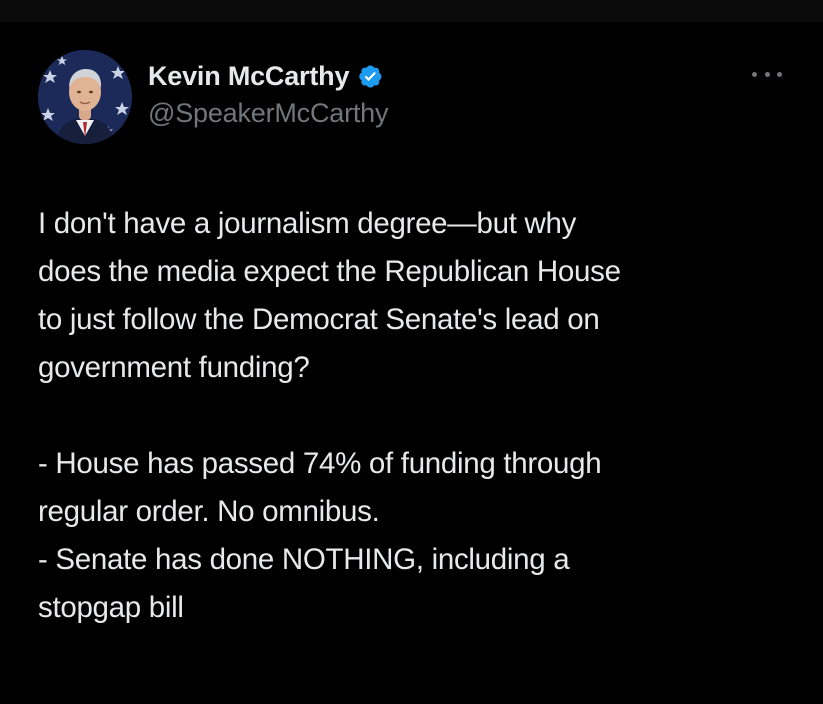 The image size is (823, 704). What do you see at coordinates (411, 11) in the screenshot?
I see `top-strip` at bounding box center [411, 11].